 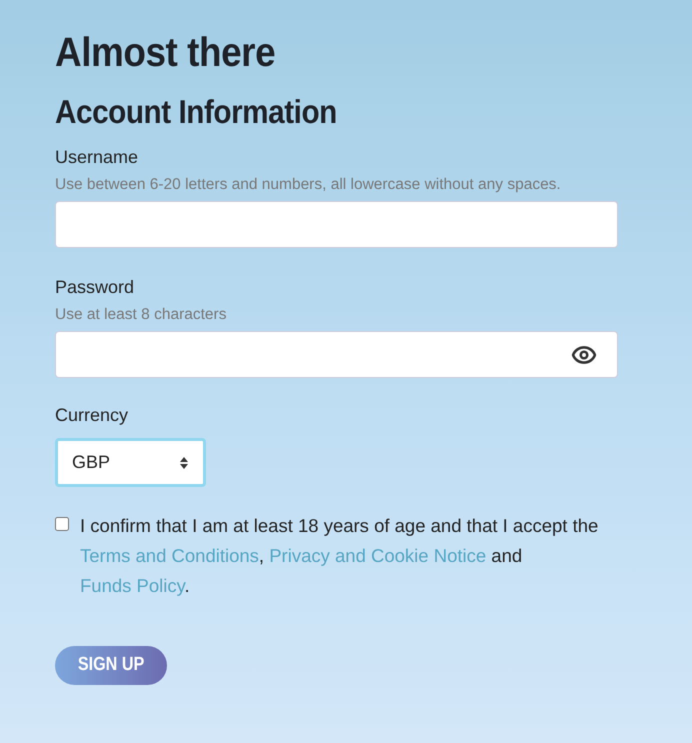 I want to click on page-title: Almost there, so click(x=165, y=52).